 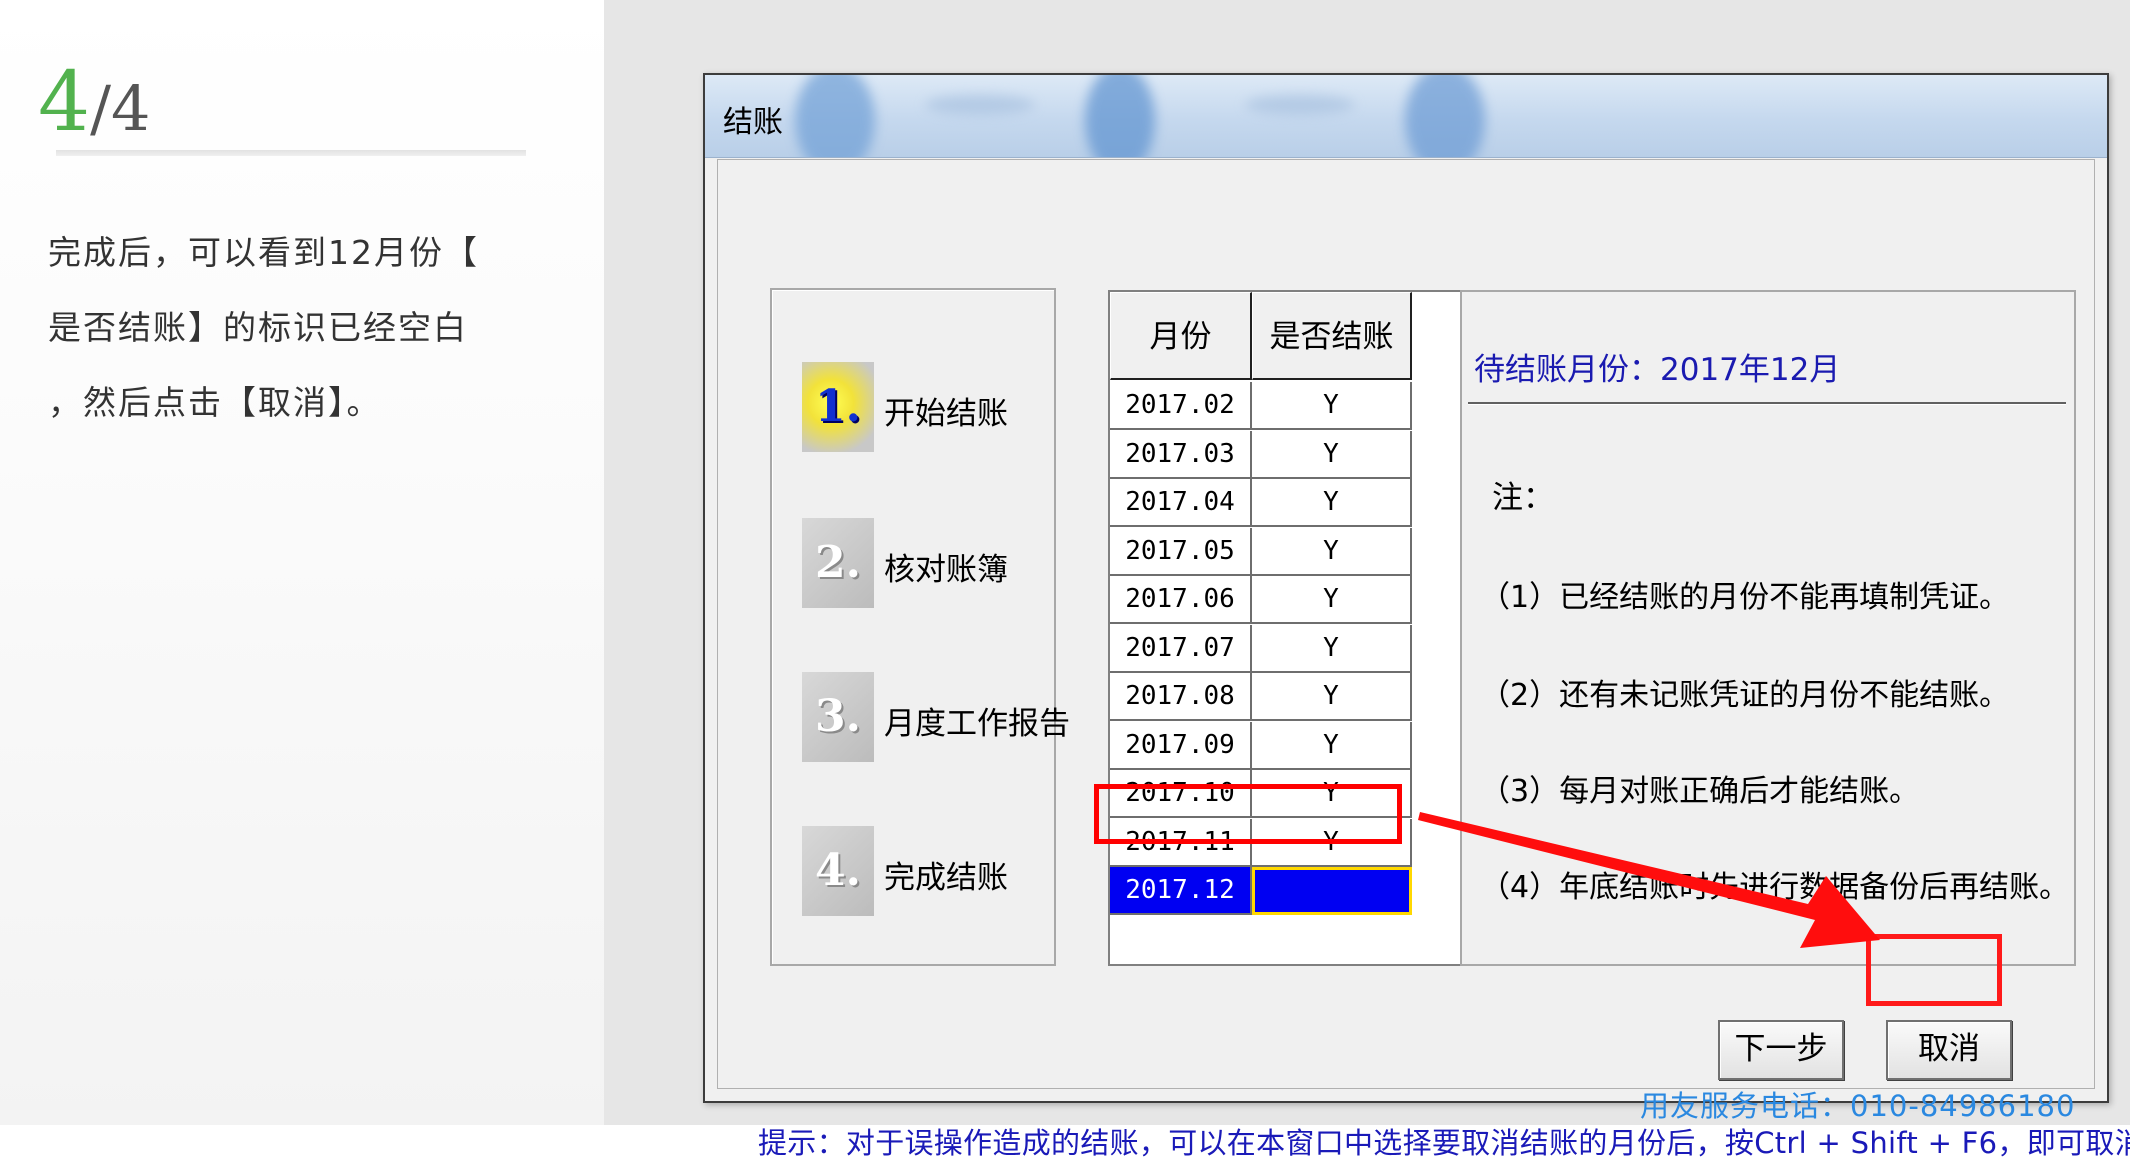 I want to click on instruction-text: 完成后，可以看到12月份【 是否结账】的标识已经空白 ，然后点击【取消】。, so click(x=283, y=327).